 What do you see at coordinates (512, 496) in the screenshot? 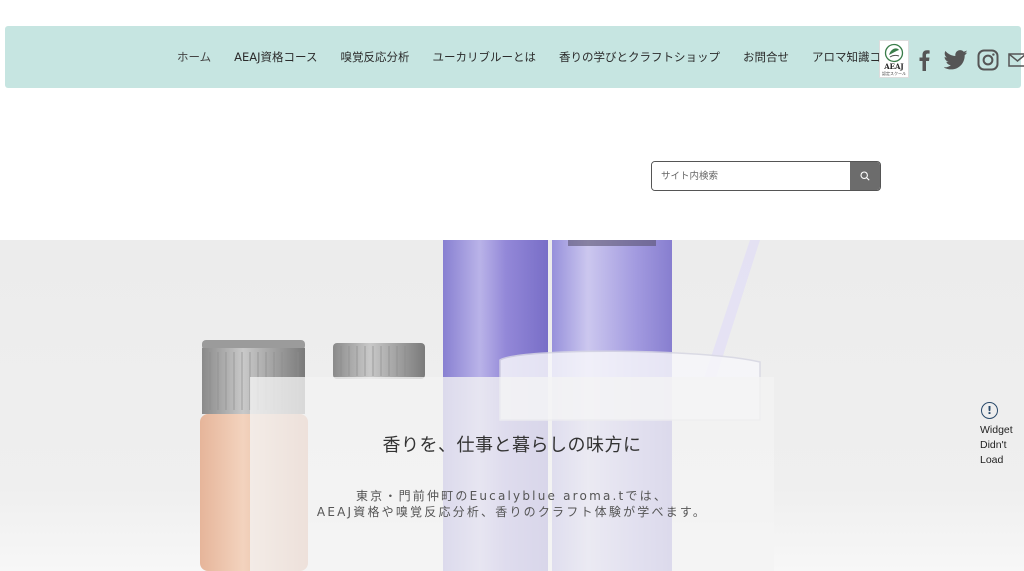
I see `hero-description-line-1: 東京・門前仲町のEucalyblue aroma.tでは、` at bounding box center [512, 496].